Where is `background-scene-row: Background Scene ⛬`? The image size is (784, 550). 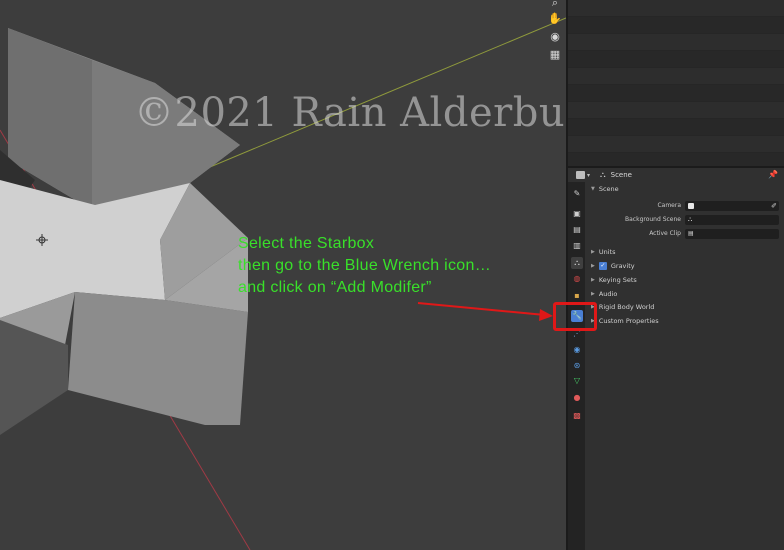
background-scene-row: Background Scene ⛬ is located at coordinates (684, 220).